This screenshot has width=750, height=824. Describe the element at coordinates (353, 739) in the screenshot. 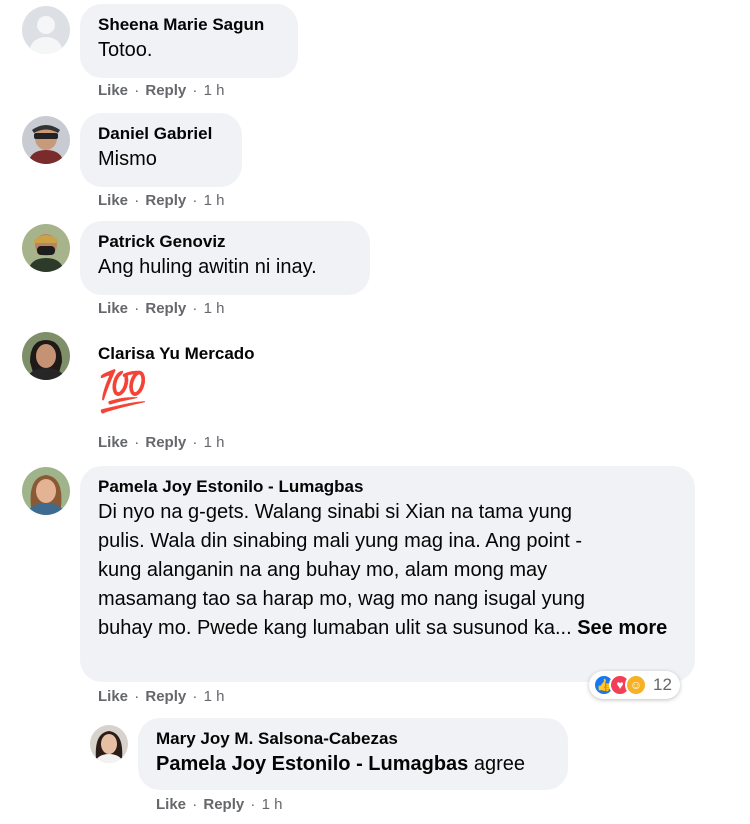

I see `reply-author: Mary Joy M. Salsona-Cabezas` at that location.